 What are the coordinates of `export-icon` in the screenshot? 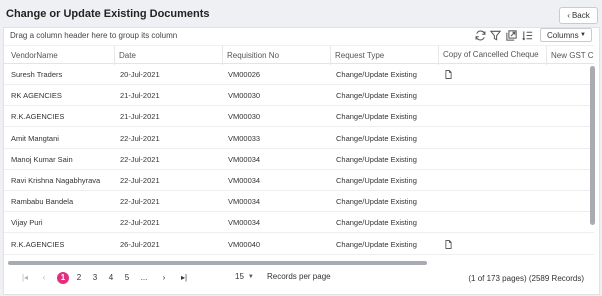 It's located at (511, 35).